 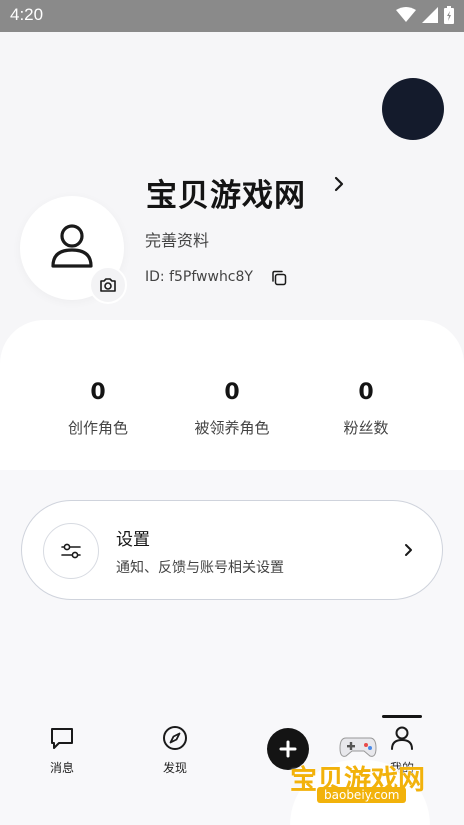 What do you see at coordinates (362, 795) in the screenshot?
I see `watermark-url: baobeiy.com` at bounding box center [362, 795].